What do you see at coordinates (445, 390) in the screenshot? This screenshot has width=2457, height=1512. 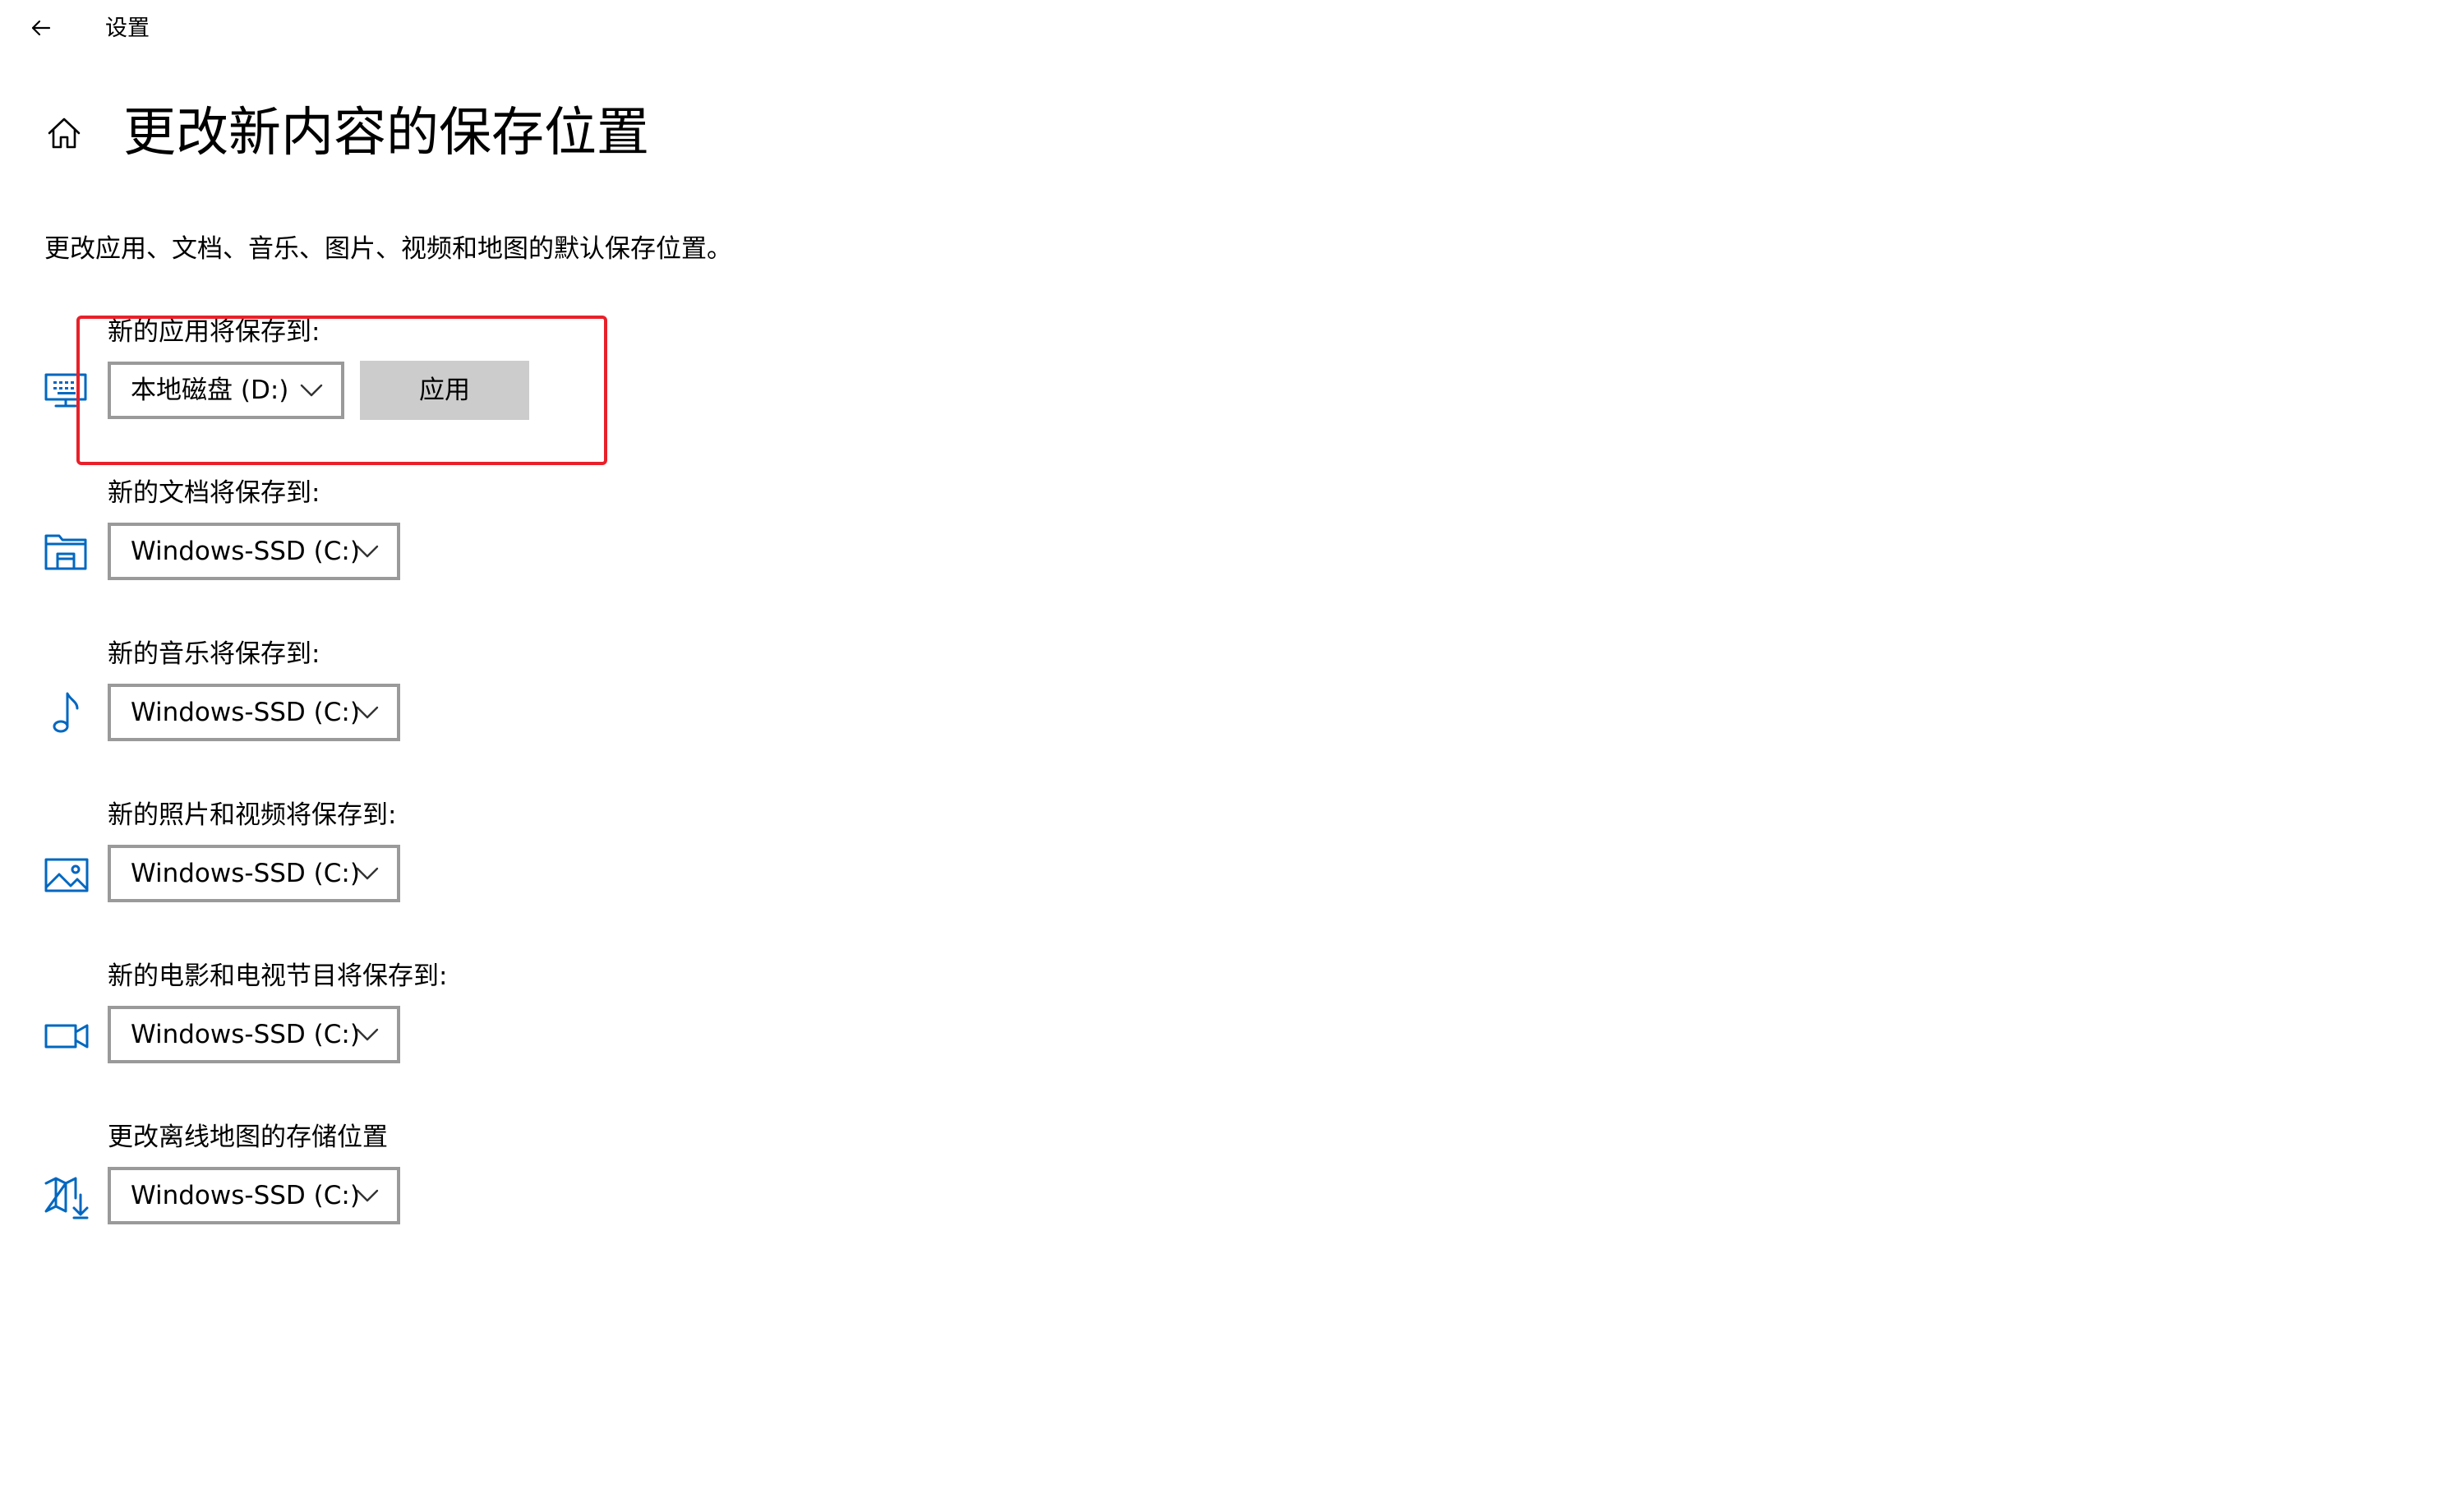 I see `apply-button: 应用` at bounding box center [445, 390].